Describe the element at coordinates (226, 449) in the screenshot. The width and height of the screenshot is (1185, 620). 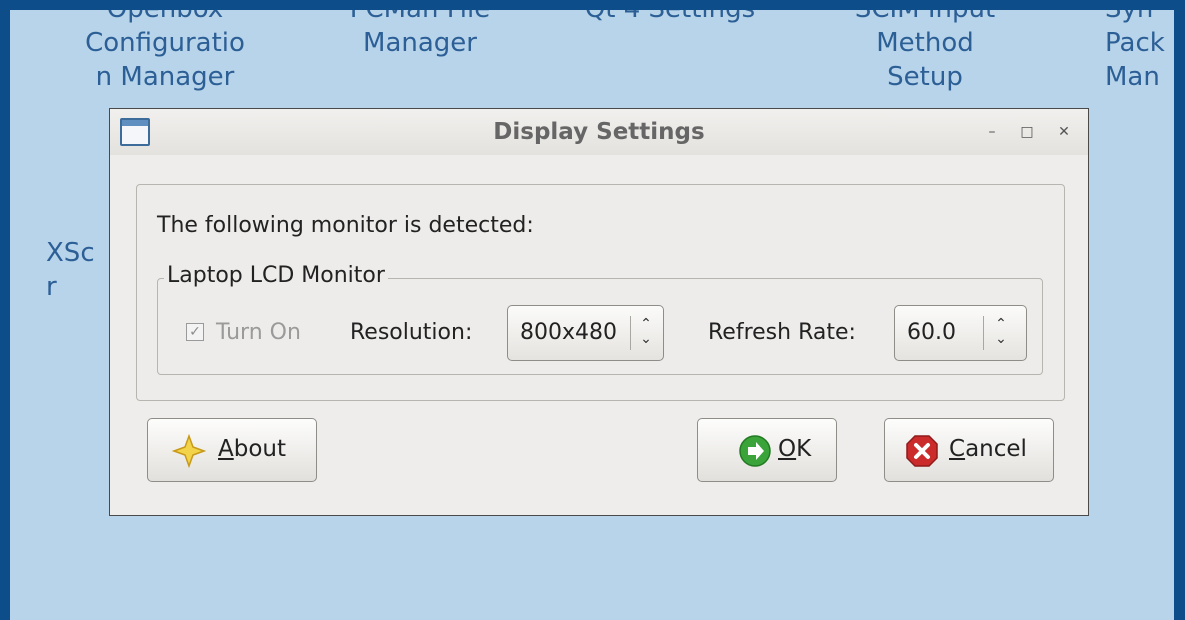
I see `about-mnemonic: A` at that location.